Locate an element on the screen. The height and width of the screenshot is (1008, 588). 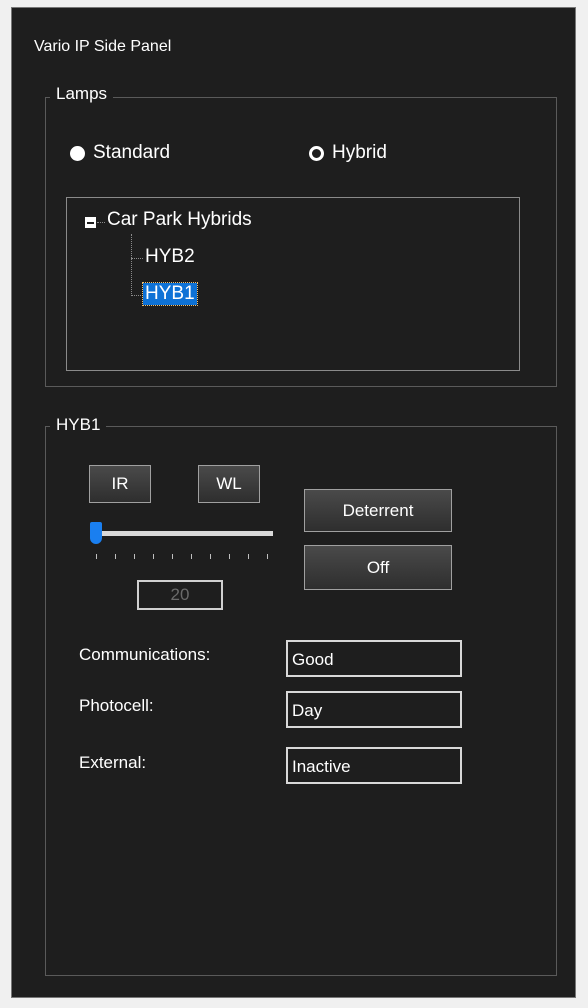
tree-item-hyb1: HYB1 is located at coordinates (170, 294).